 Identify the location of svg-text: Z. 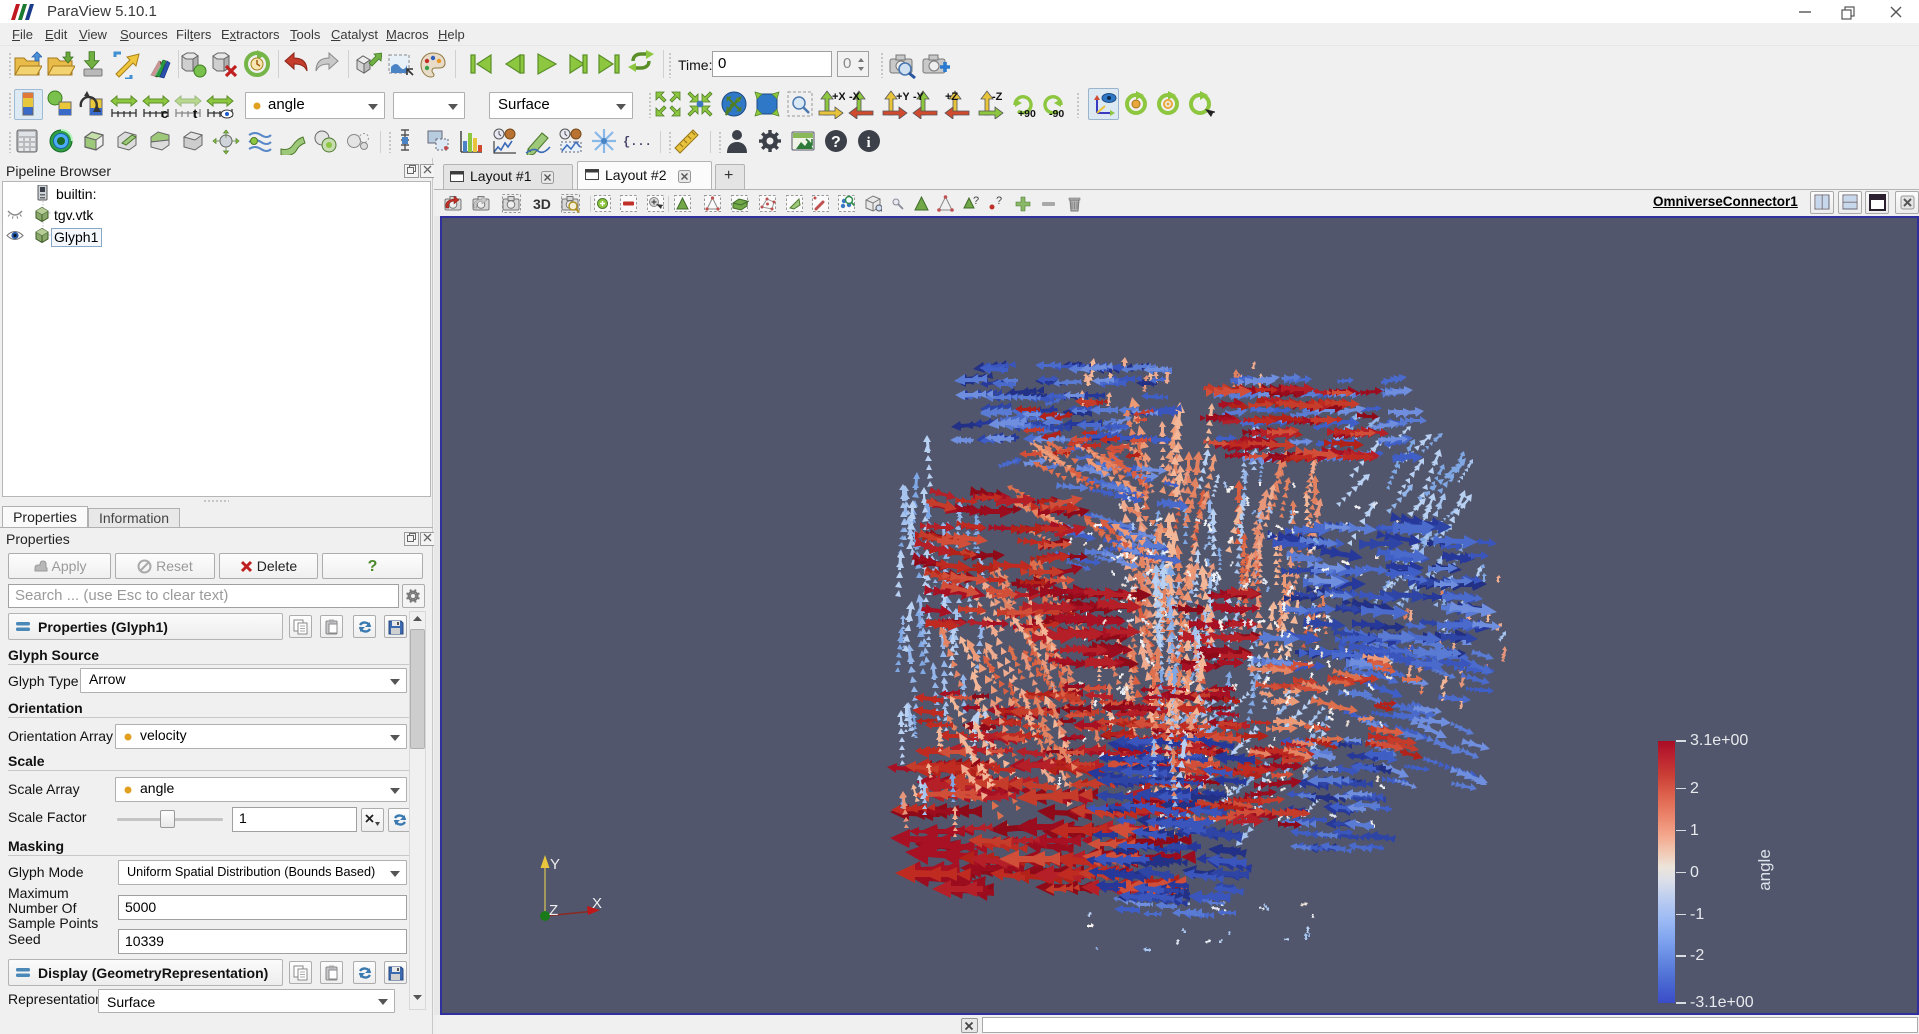
(553, 910).